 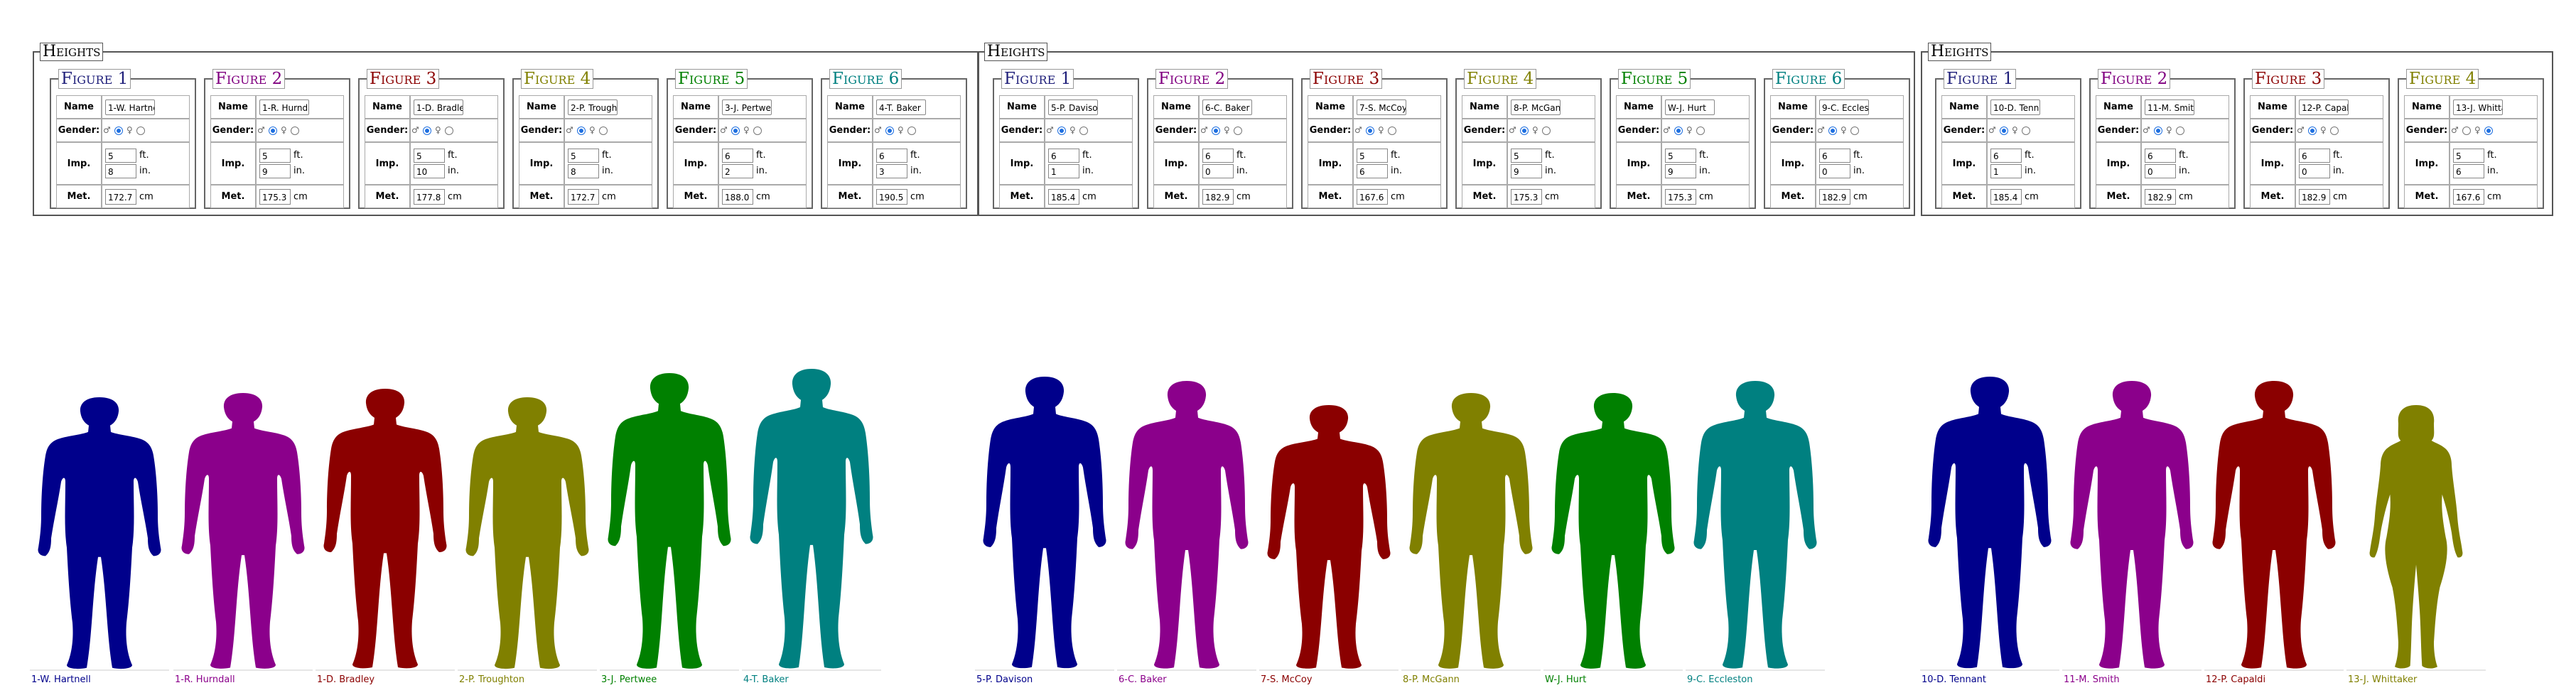 I want to click on centimeters-input: 188.0, so click(x=738, y=196).